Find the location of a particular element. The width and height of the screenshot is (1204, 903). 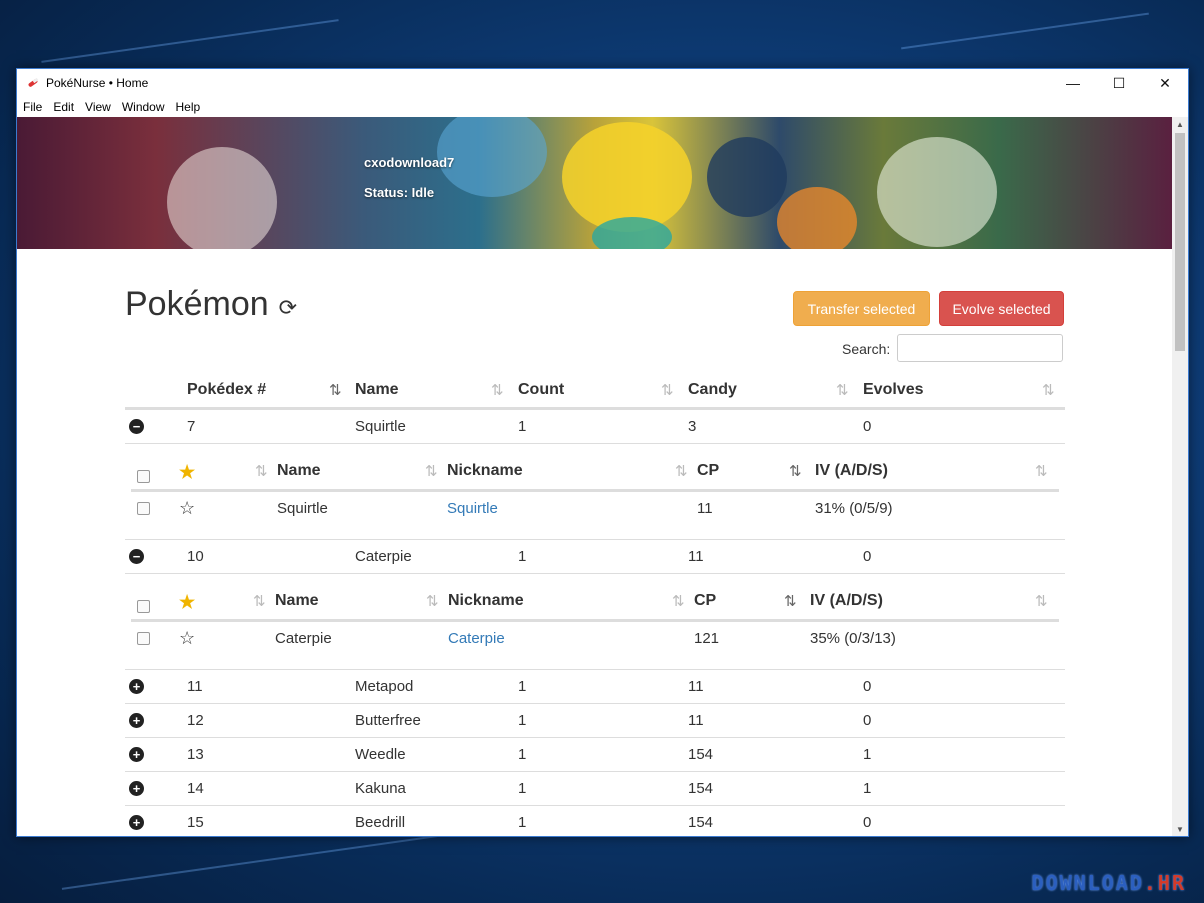

table-row: − 7 Squirtle 1 3 0 is located at coordinates (595, 427).